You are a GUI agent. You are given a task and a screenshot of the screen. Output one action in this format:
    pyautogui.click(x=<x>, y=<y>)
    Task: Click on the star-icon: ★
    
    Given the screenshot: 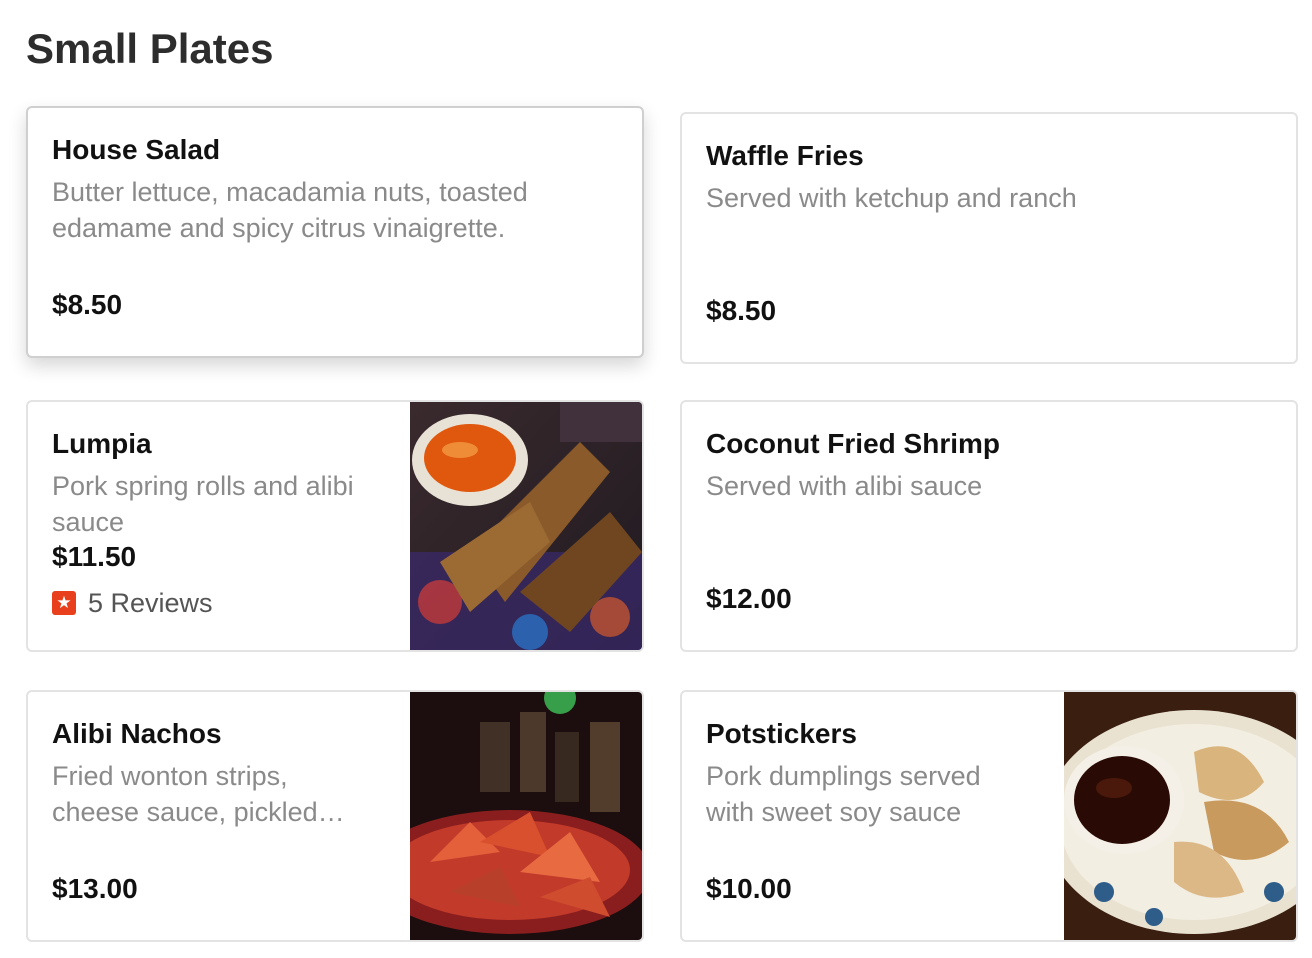 What is the action you would take?
    pyautogui.click(x=64, y=603)
    